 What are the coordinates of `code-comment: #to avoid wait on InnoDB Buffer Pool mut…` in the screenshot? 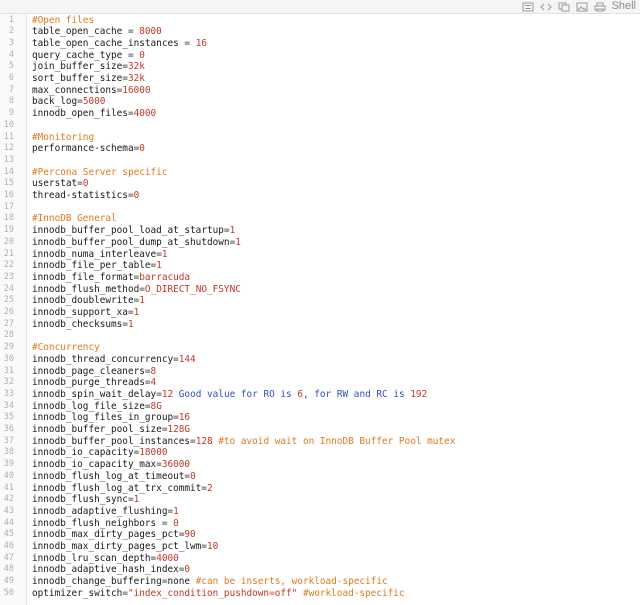 It's located at (334, 441).